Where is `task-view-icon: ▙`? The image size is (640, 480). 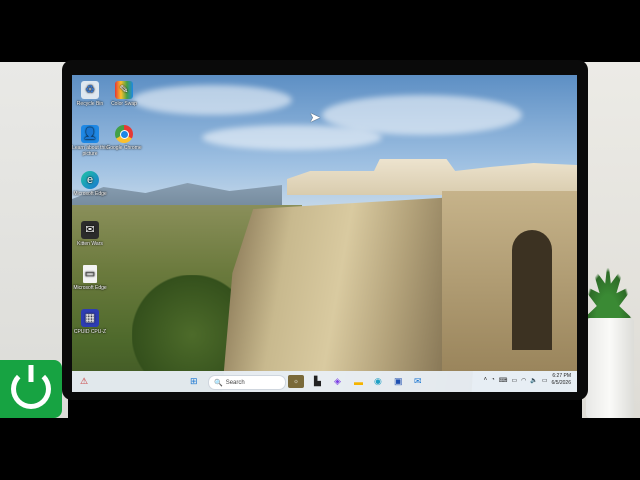
task-view-icon: ▙ is located at coordinates (317, 381).